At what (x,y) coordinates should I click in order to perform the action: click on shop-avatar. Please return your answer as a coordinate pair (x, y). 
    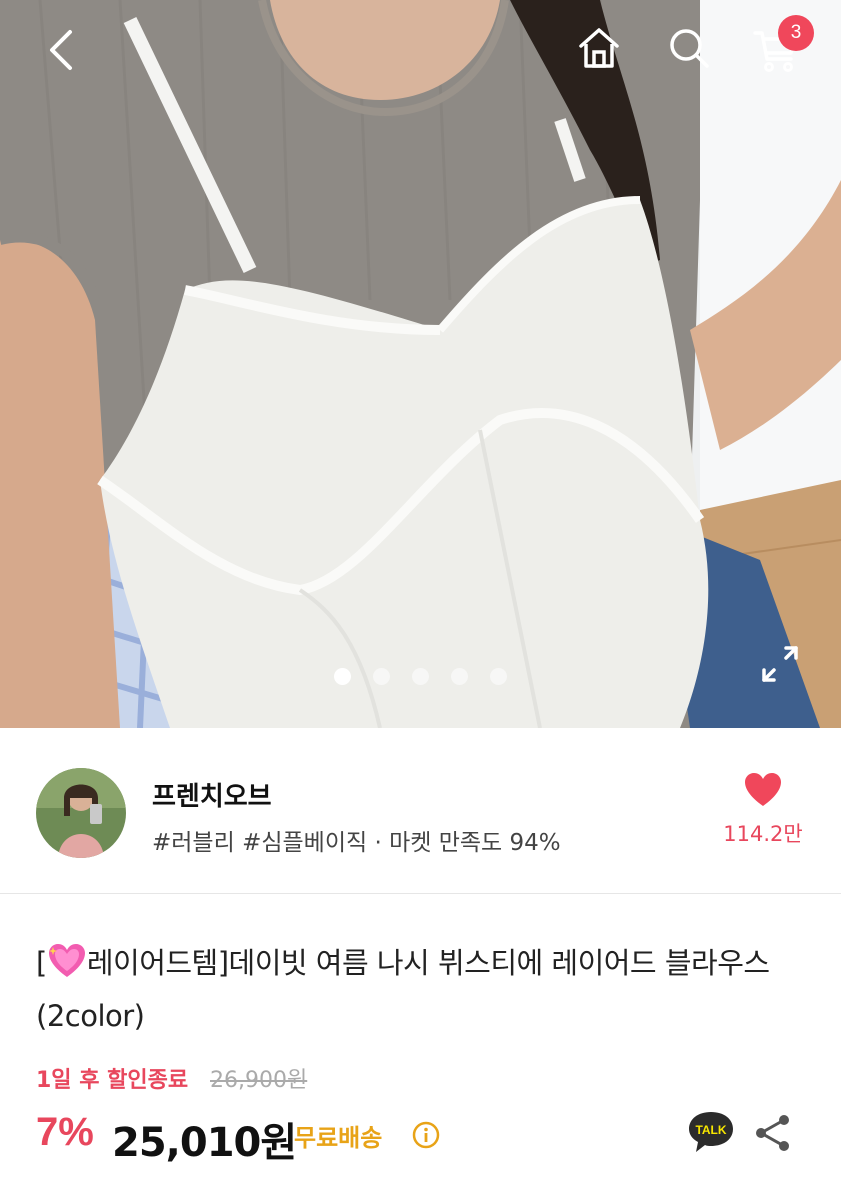
    Looking at the image, I should click on (81, 813).